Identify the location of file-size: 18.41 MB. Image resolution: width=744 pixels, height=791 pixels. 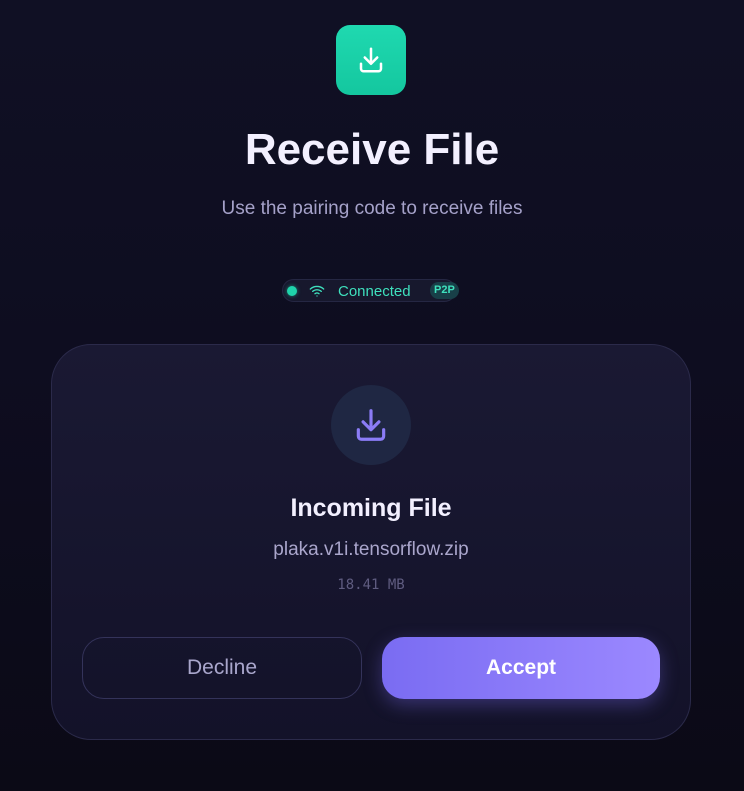
(371, 585).